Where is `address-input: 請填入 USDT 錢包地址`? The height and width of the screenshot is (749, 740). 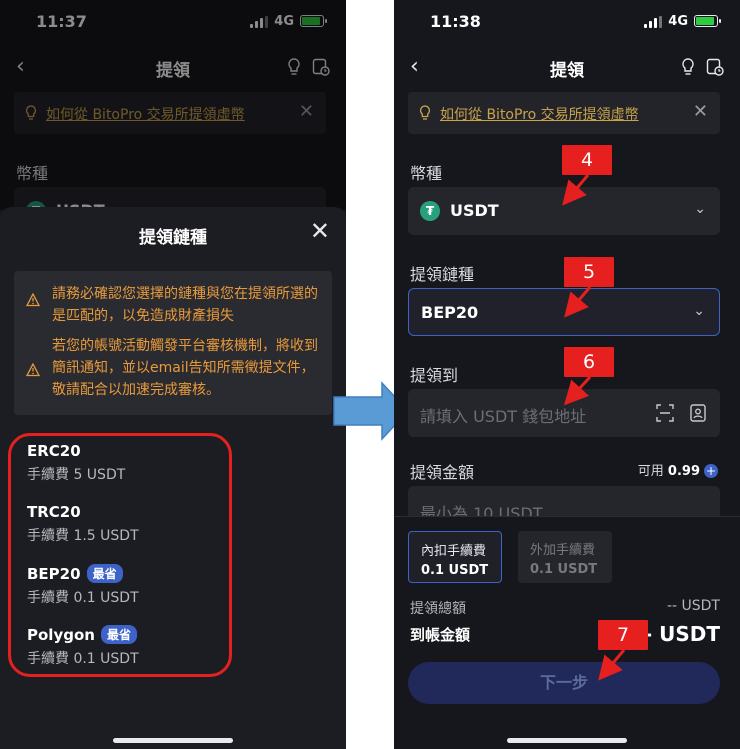
address-input: 請填入 USDT 錢包地址 is located at coordinates (564, 413).